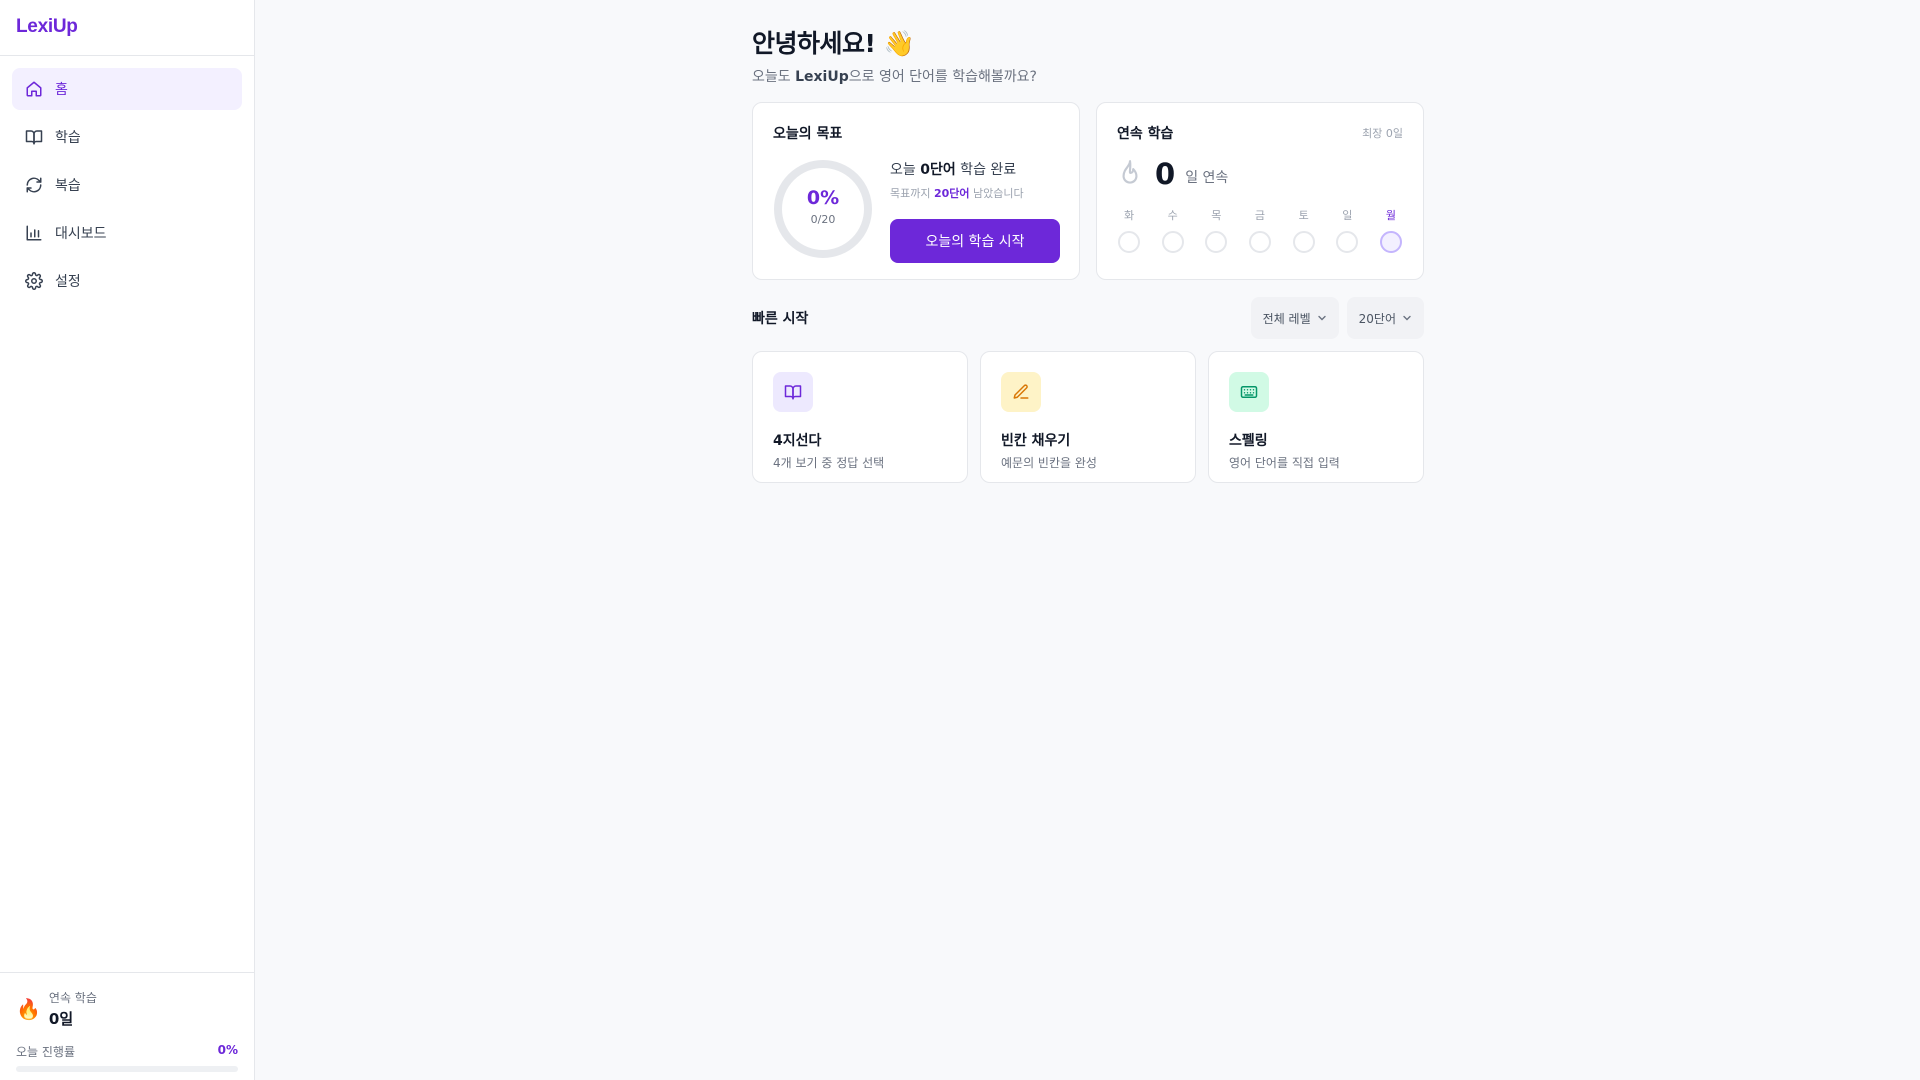  I want to click on sidebar-item-label: 복습, so click(68, 186).